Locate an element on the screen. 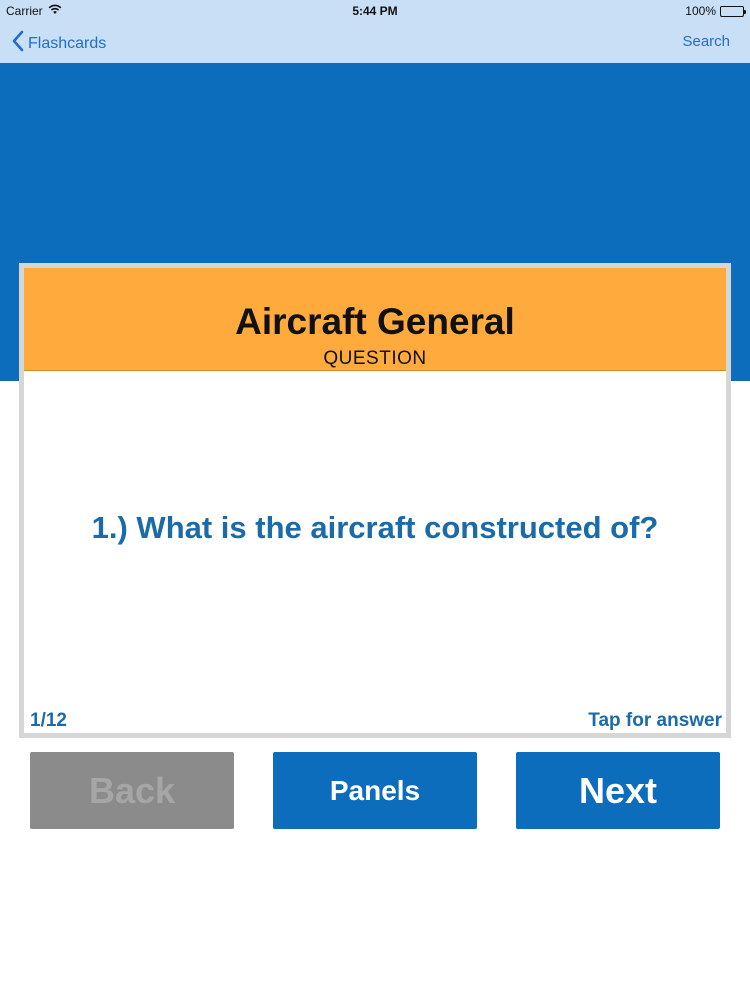 The height and width of the screenshot is (1000, 750). chevron-left-icon is located at coordinates (18, 43).